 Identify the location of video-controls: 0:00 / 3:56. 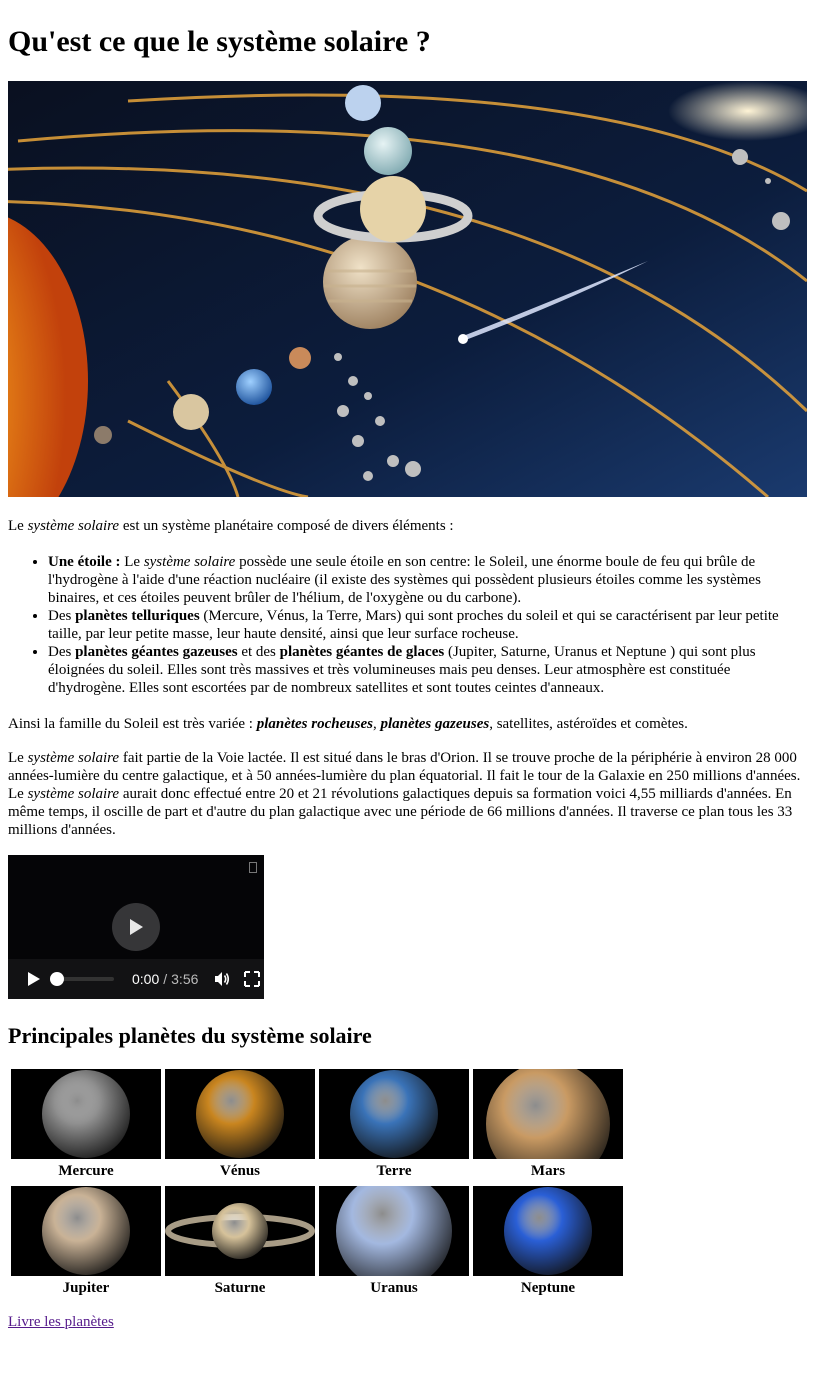
(136, 979).